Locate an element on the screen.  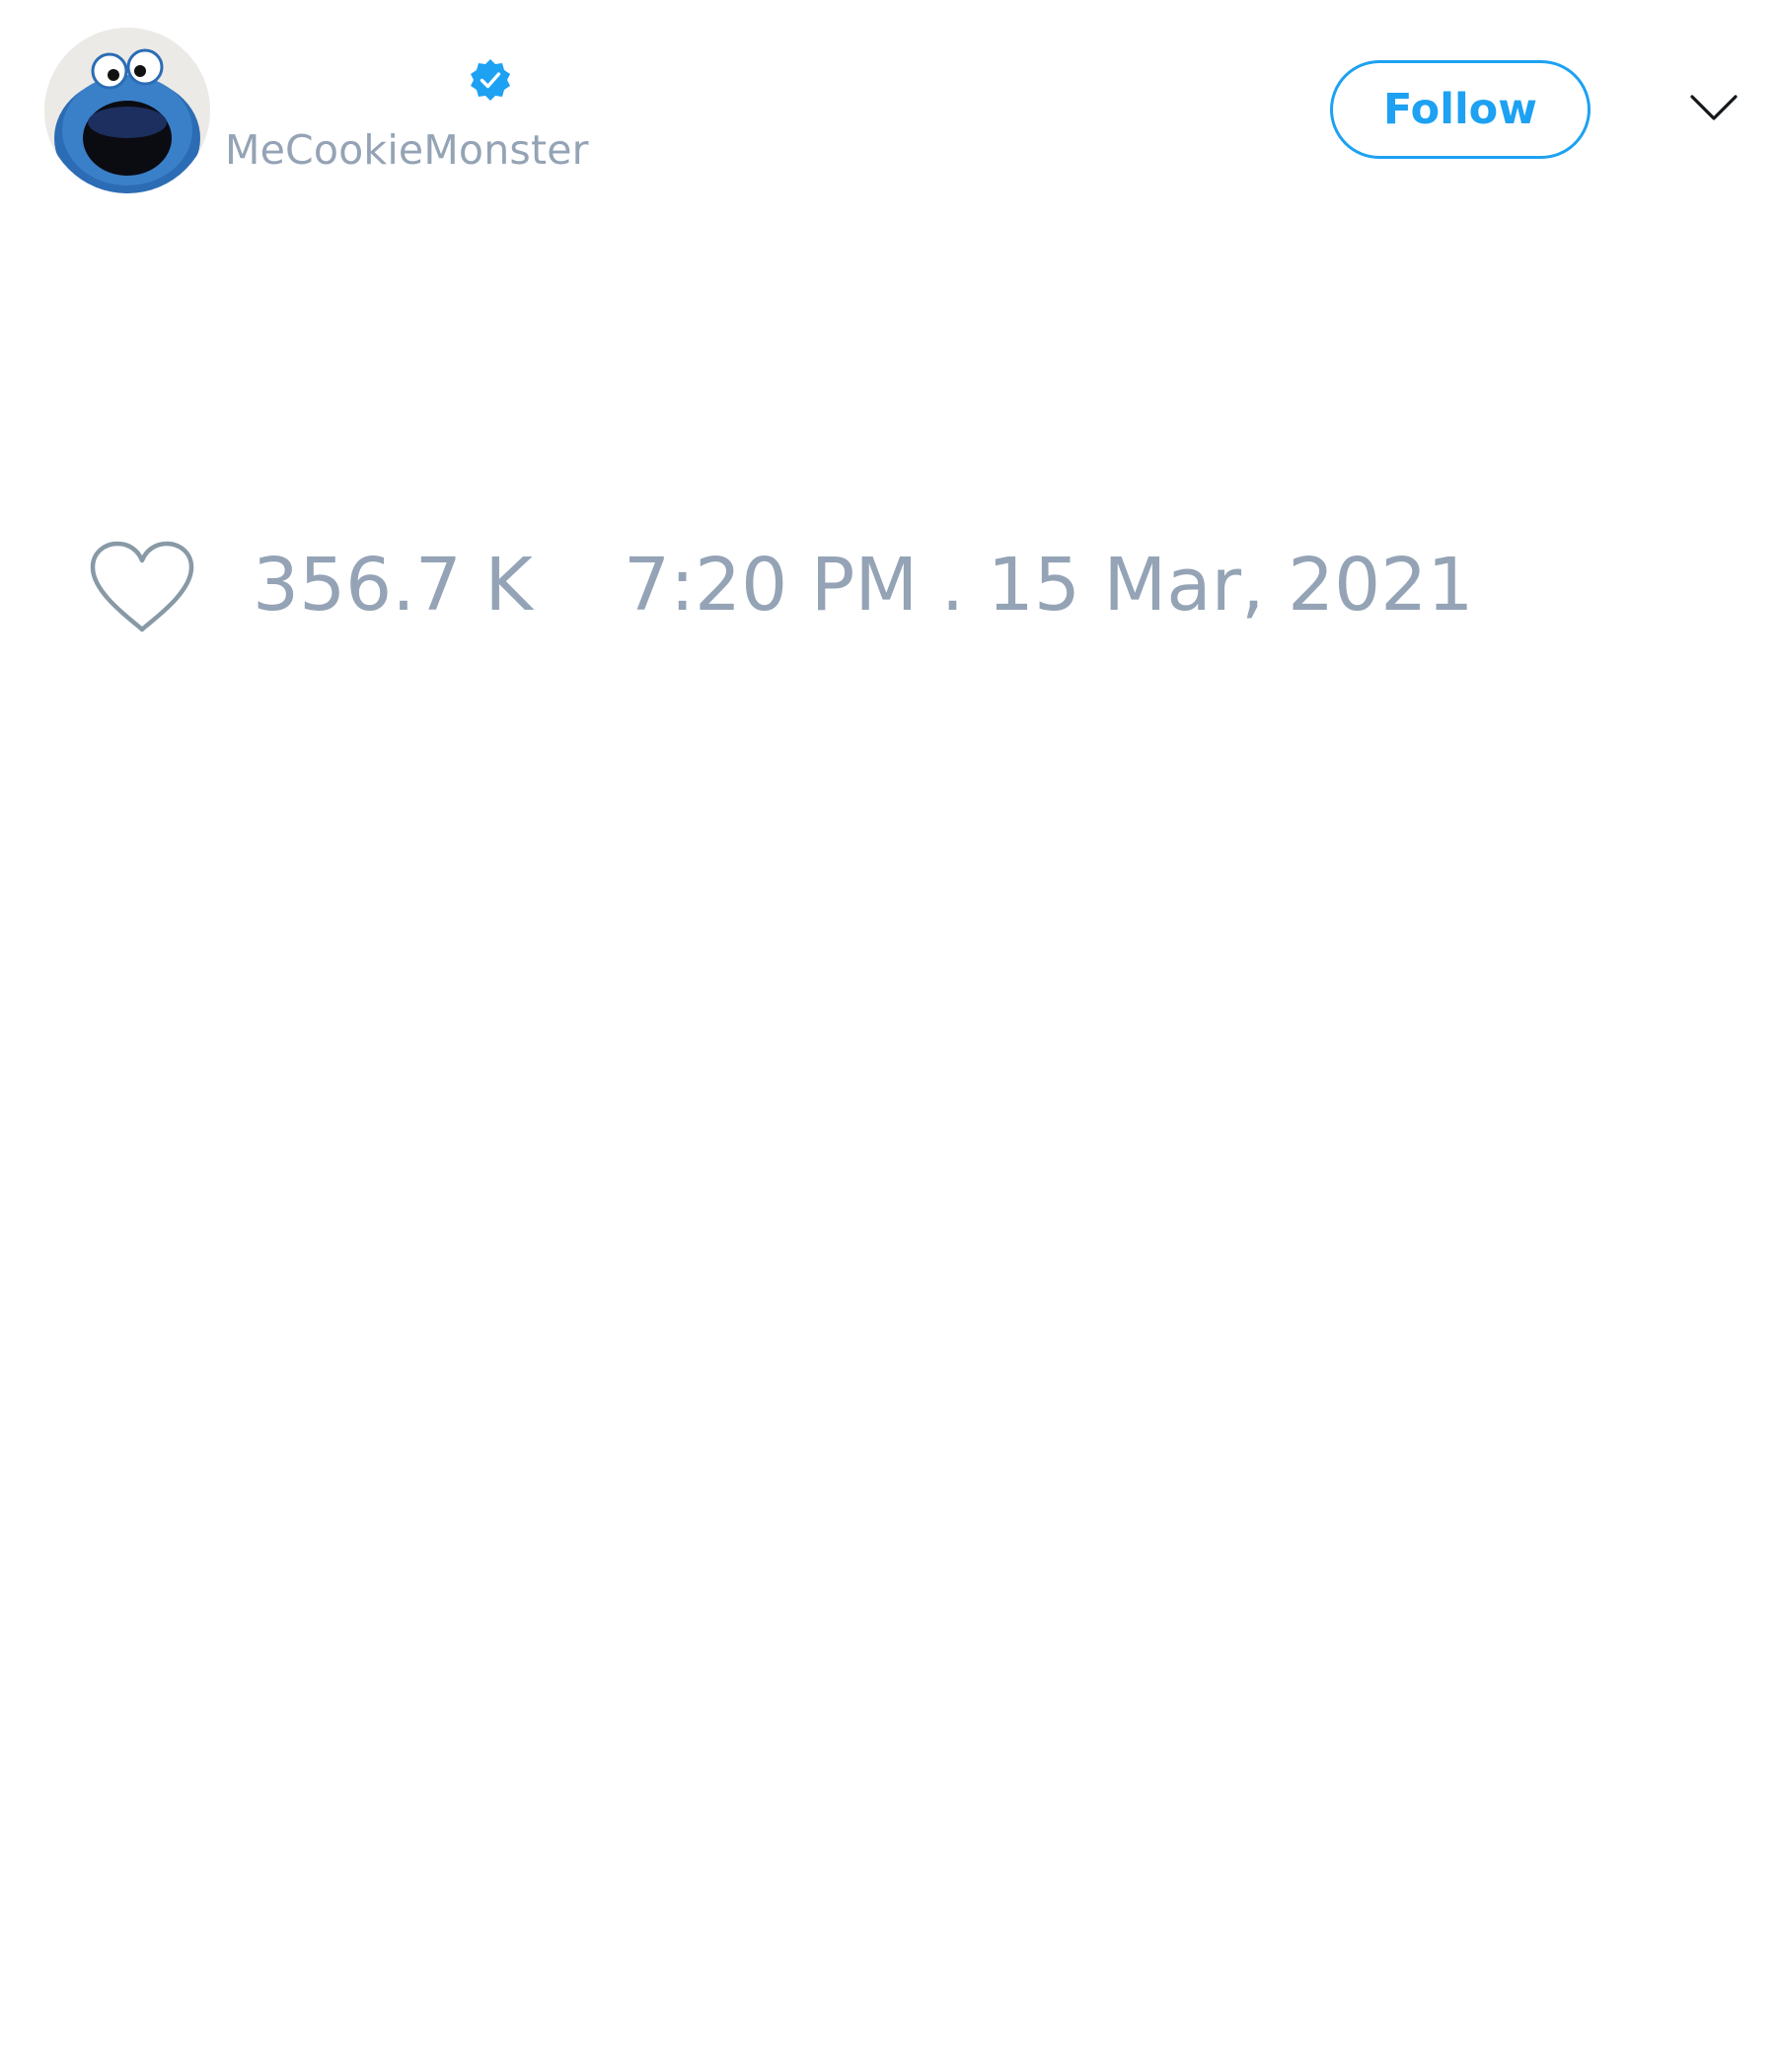
author-handle: MeCookieMonster is located at coordinates (407, 150).